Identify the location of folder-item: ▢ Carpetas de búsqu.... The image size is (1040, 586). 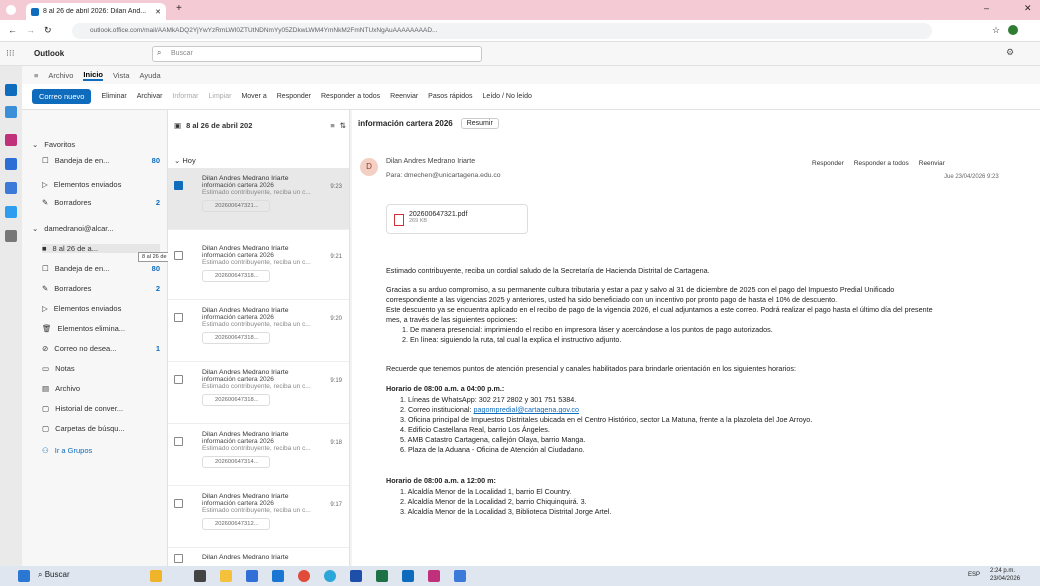
(101, 428).